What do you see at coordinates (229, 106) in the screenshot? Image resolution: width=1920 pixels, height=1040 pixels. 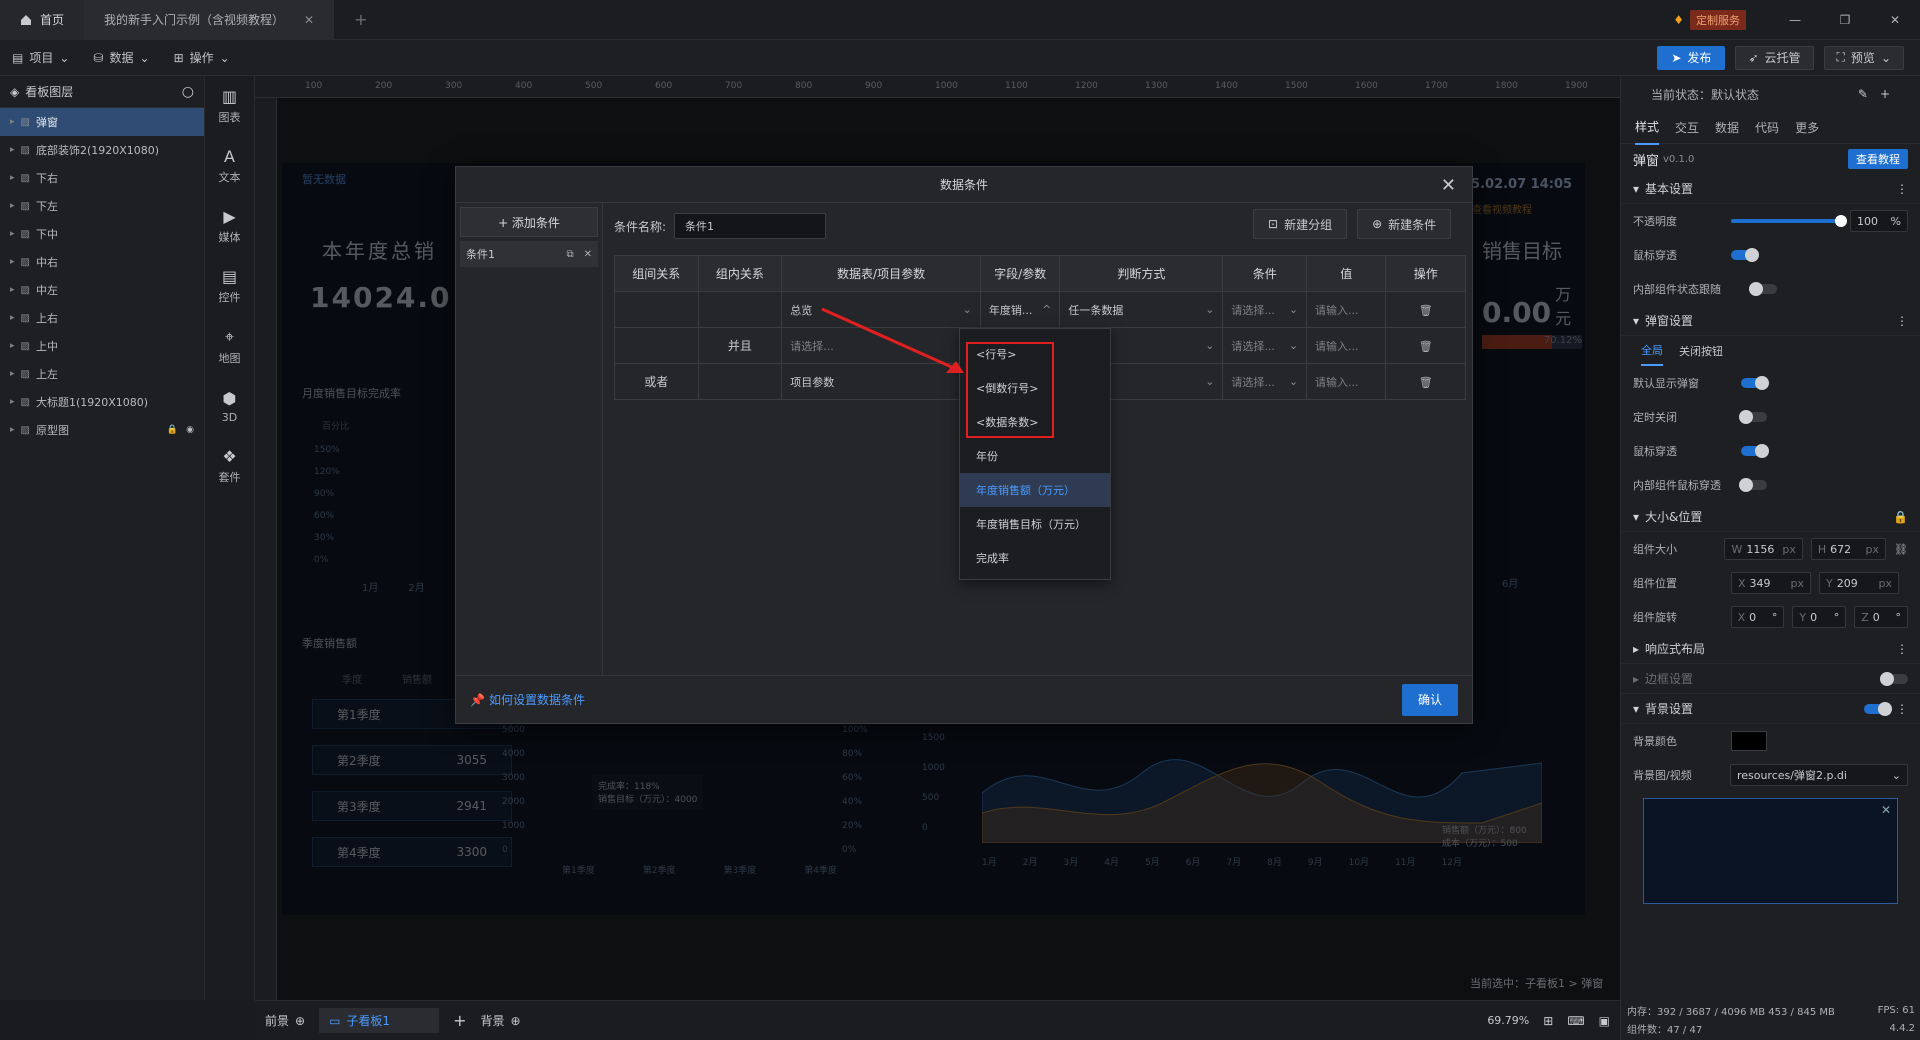 I see `tool-bar-chart: ▥ 图表` at bounding box center [229, 106].